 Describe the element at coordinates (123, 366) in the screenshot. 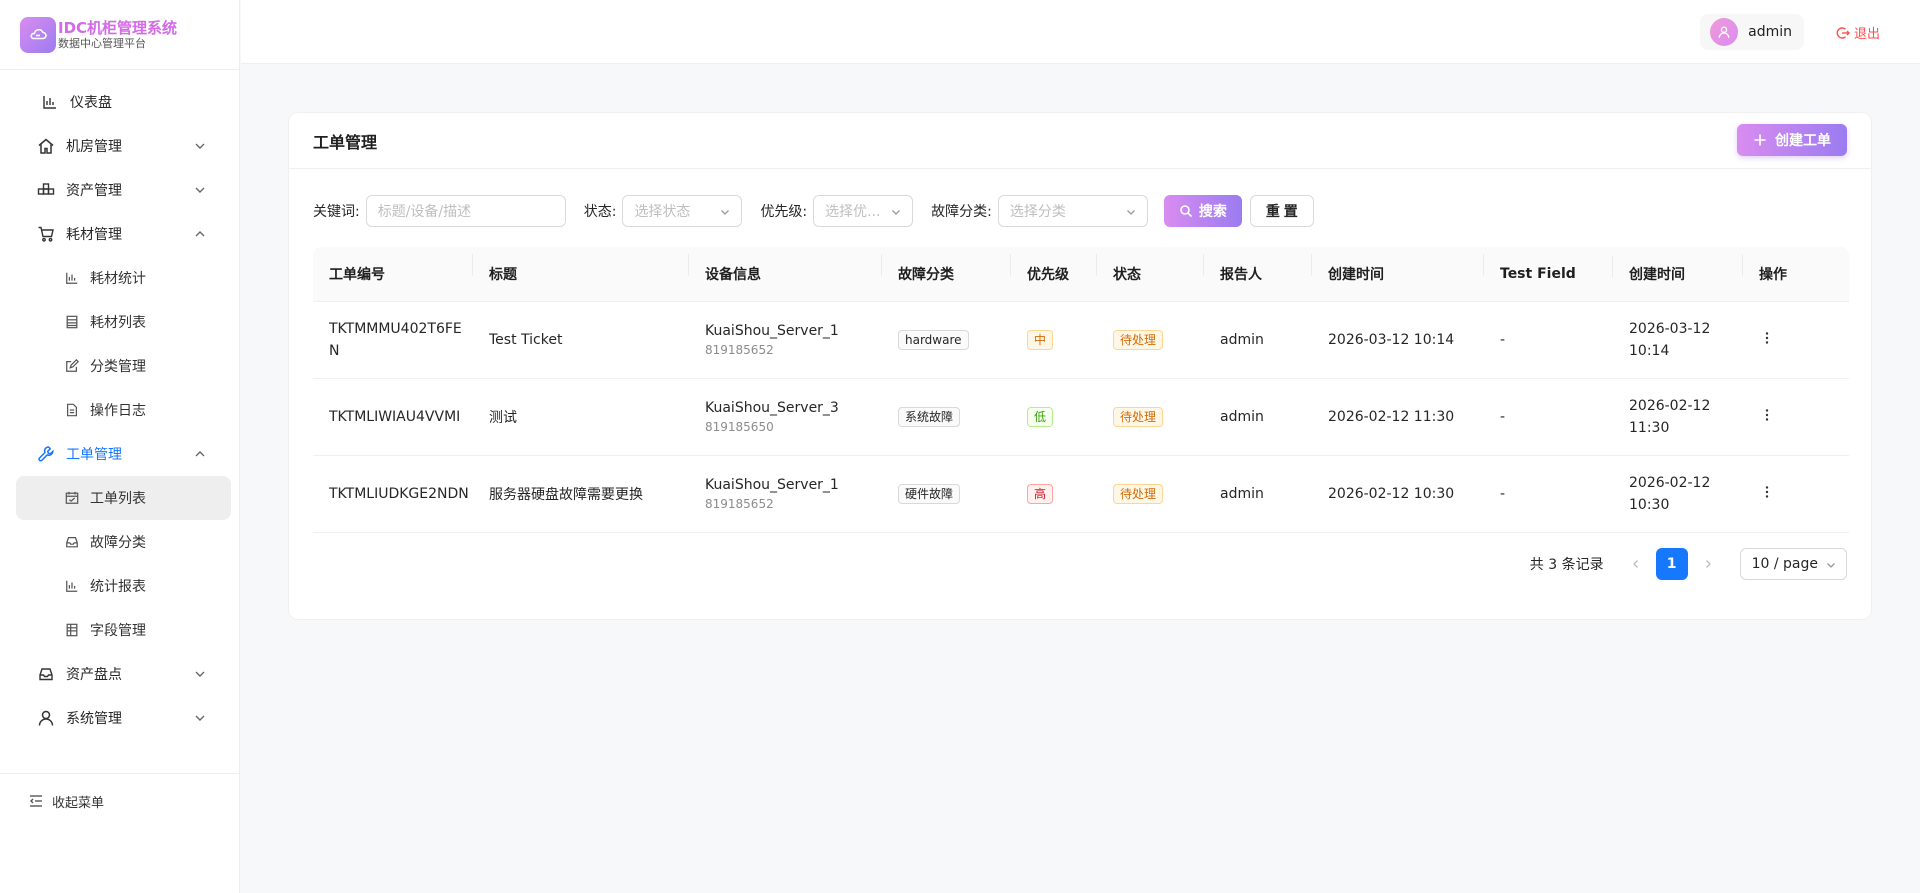

I see `sidebar-sub-category-manage: 分类管理` at that location.